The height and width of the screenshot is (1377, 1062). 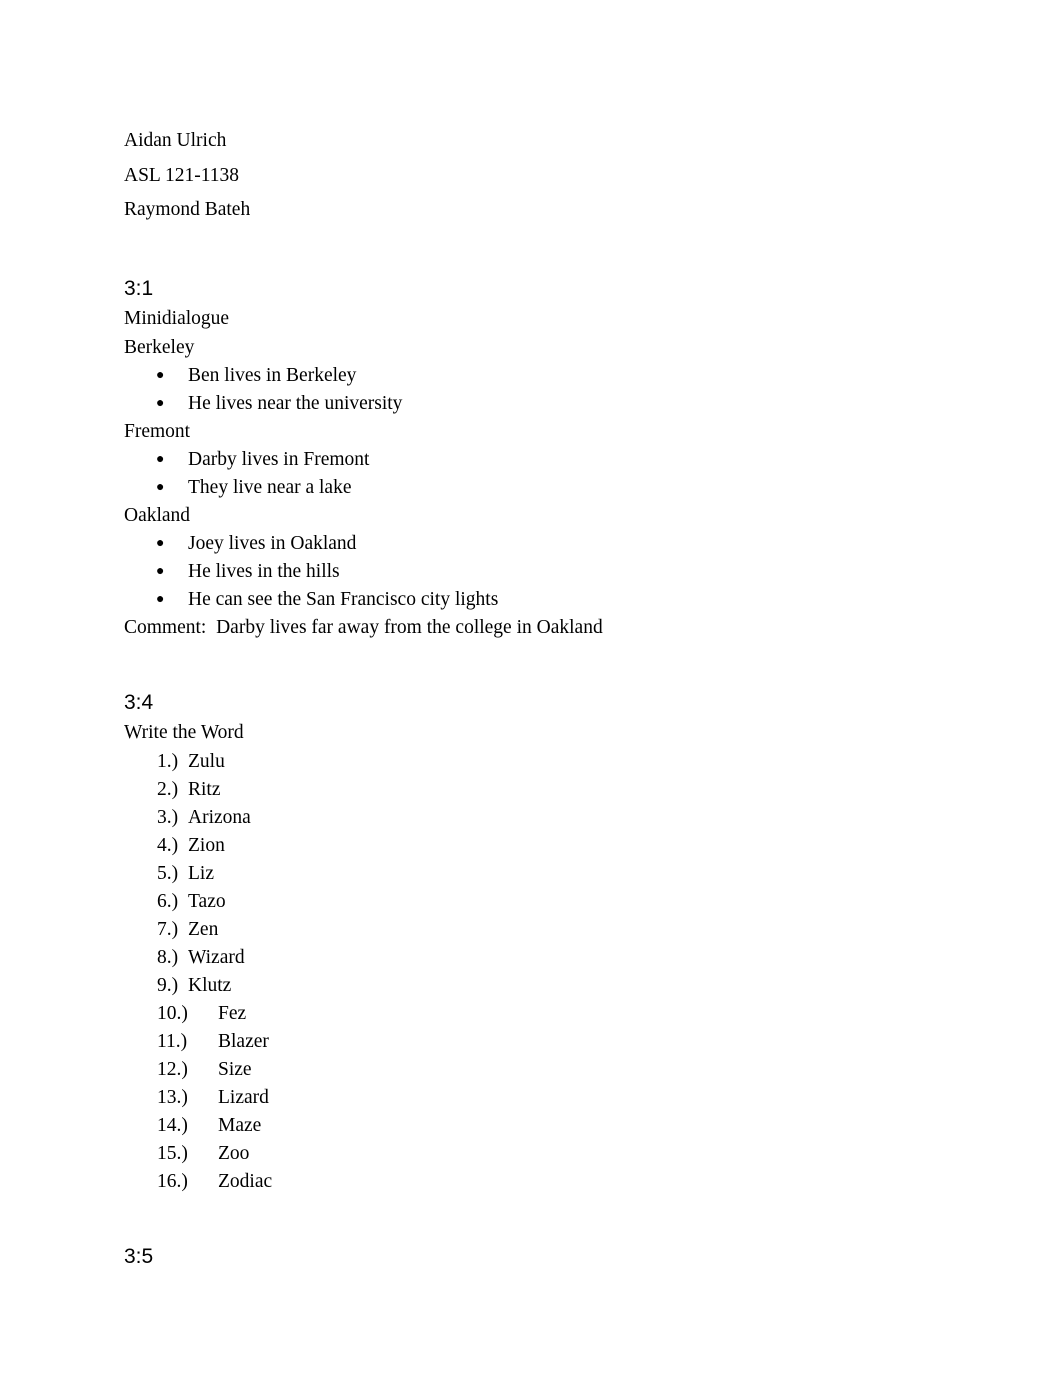 I want to click on list-item: 12.) Size, so click(x=531, y=1070).